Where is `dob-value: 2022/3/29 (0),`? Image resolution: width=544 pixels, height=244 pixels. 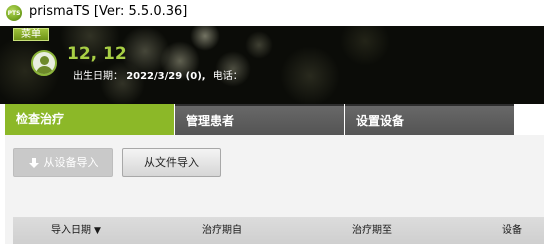 dob-value: 2022/3/29 (0), is located at coordinates (166, 76).